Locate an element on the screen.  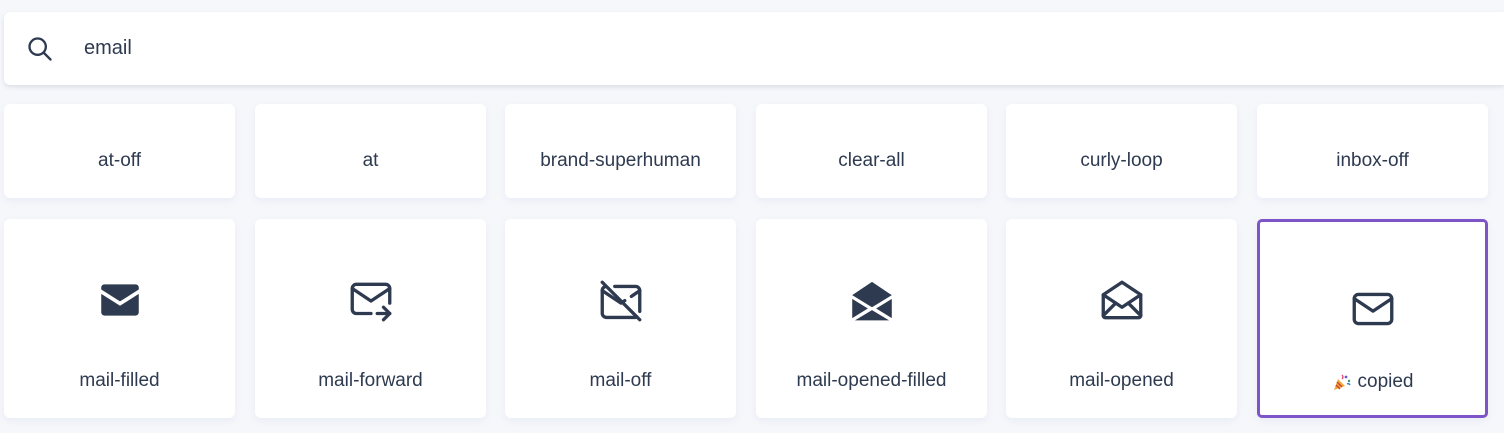
icon-card-label: curly-loop is located at coordinates (1121, 160).